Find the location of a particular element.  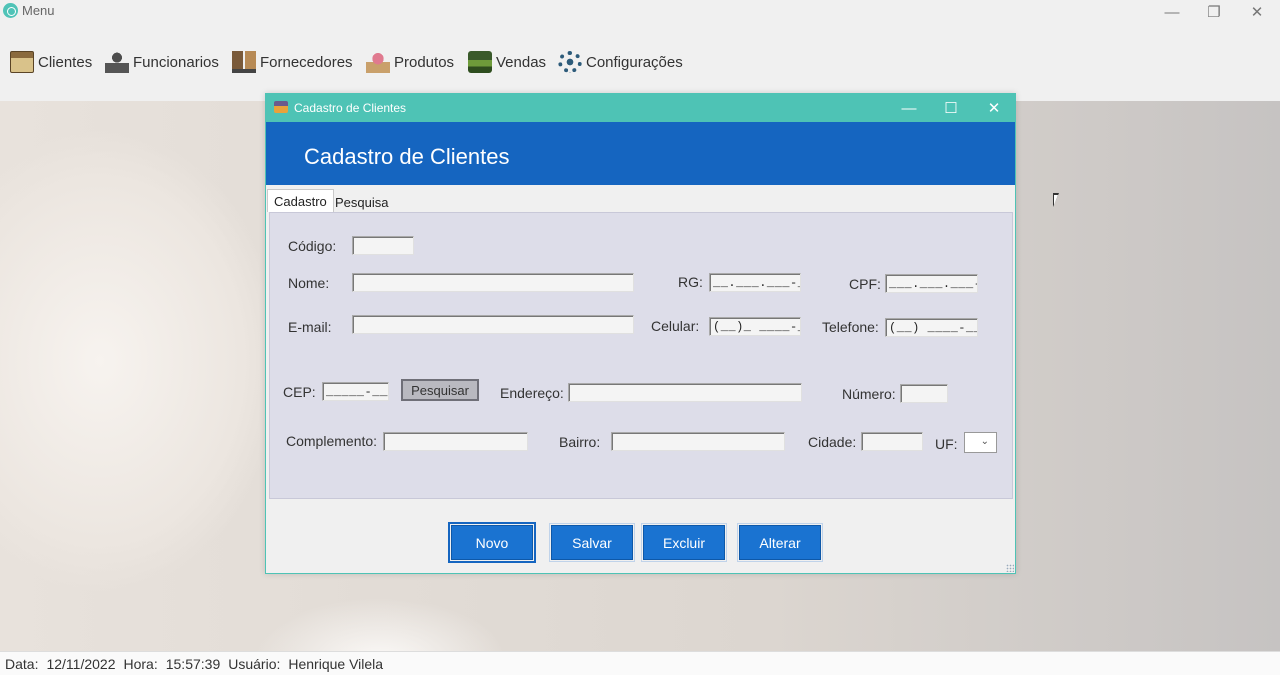

celular-label: Celular: is located at coordinates (675, 326).